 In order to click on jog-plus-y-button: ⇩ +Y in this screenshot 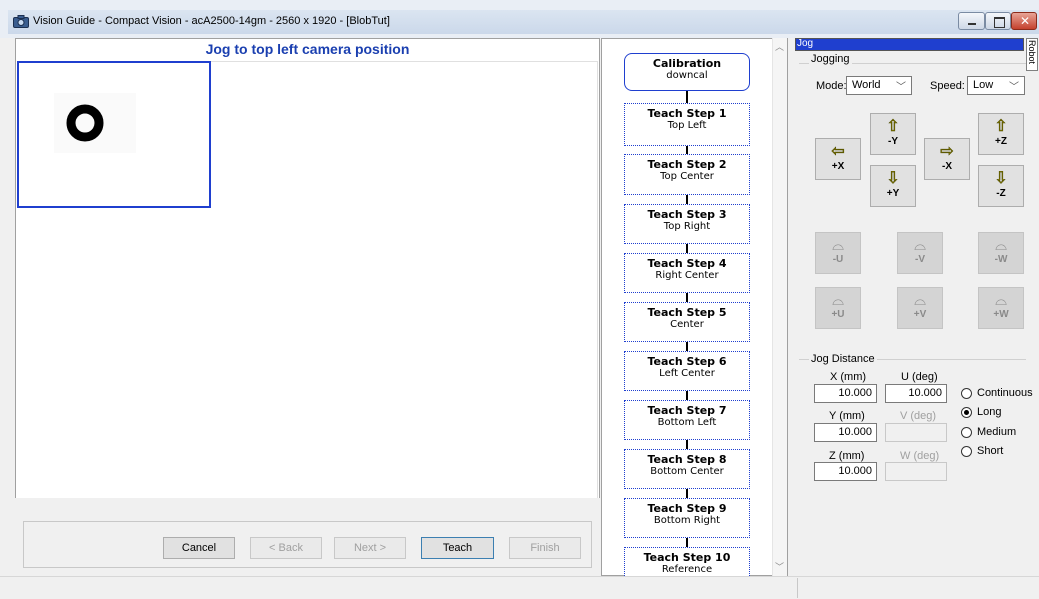, I will do `click(893, 186)`.